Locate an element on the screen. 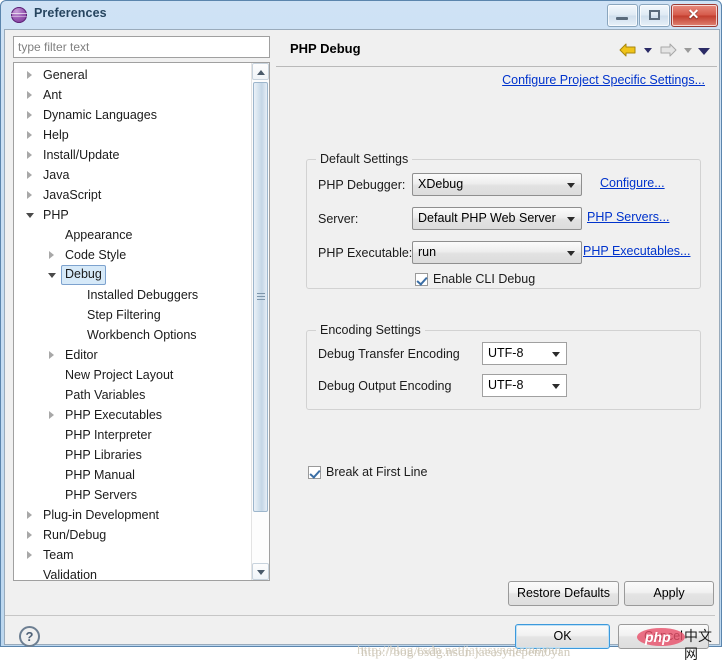 Image resolution: width=722 pixels, height=664 pixels. scroll-up-button is located at coordinates (260, 71).